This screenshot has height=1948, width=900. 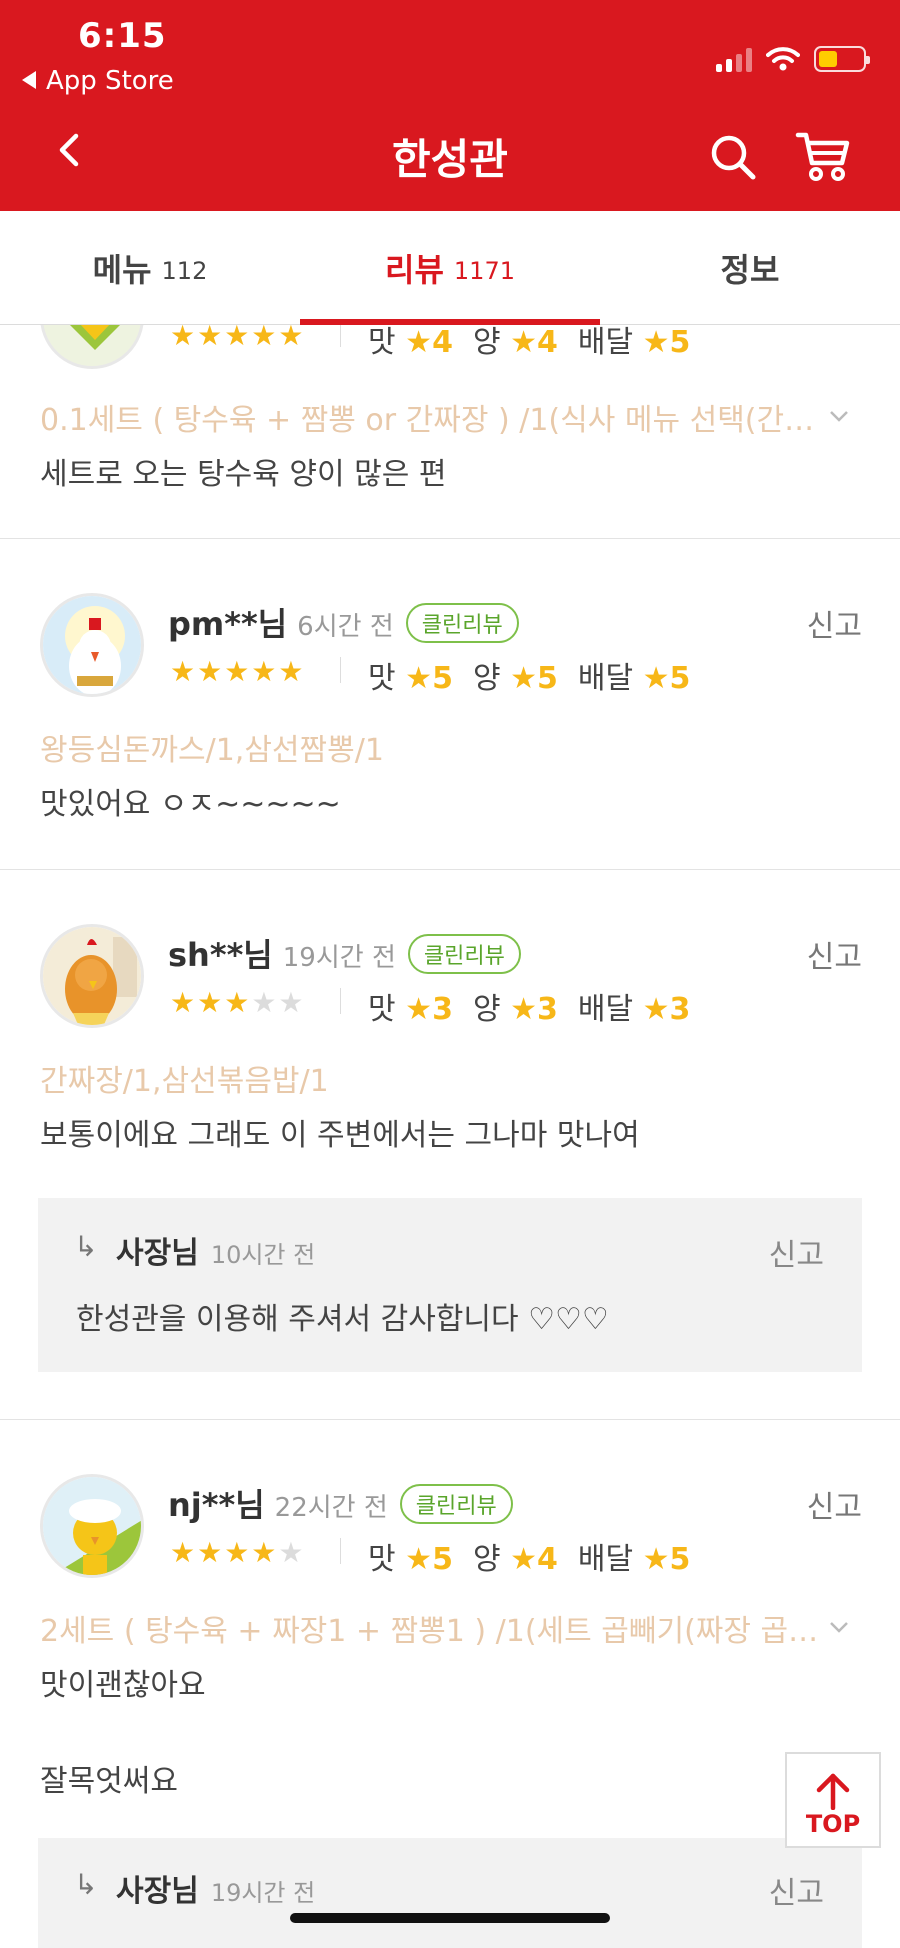 I want to click on status-icons, so click(x=793, y=55).